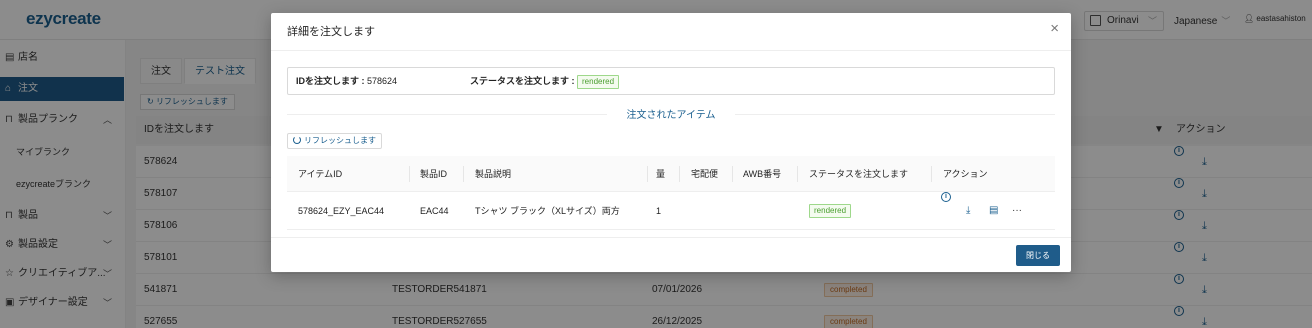  I want to click on close-button: 閉じる, so click(1038, 255).